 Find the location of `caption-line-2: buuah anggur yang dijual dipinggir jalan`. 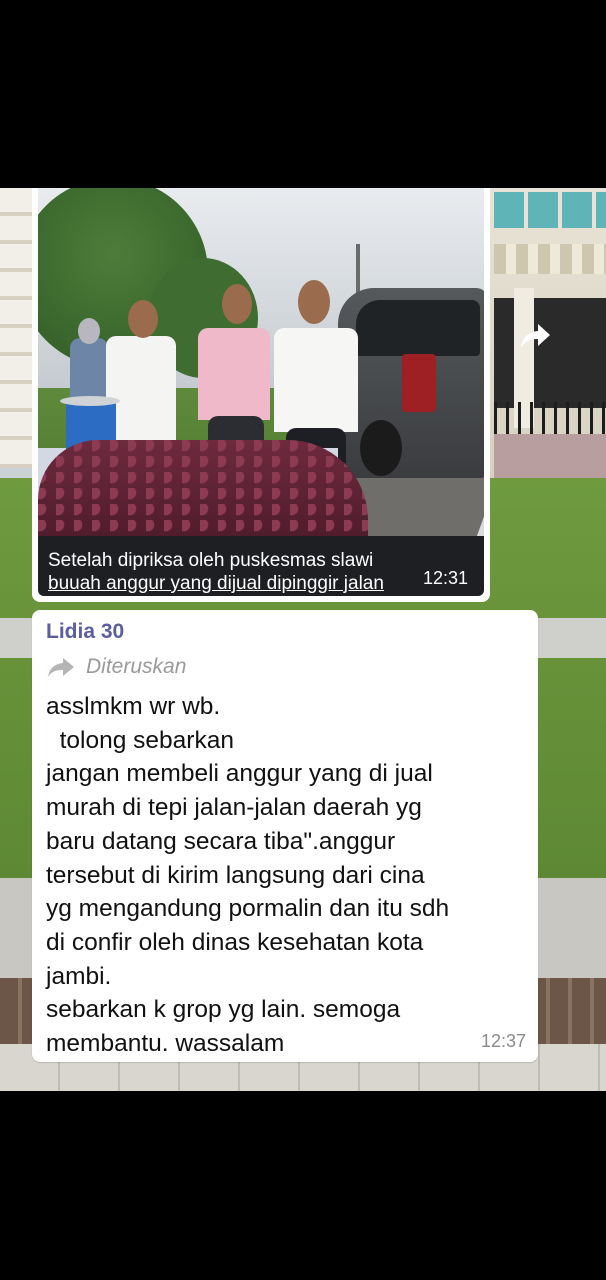

caption-line-2: buuah anggur yang dijual dipinggir jalan is located at coordinates (216, 583).